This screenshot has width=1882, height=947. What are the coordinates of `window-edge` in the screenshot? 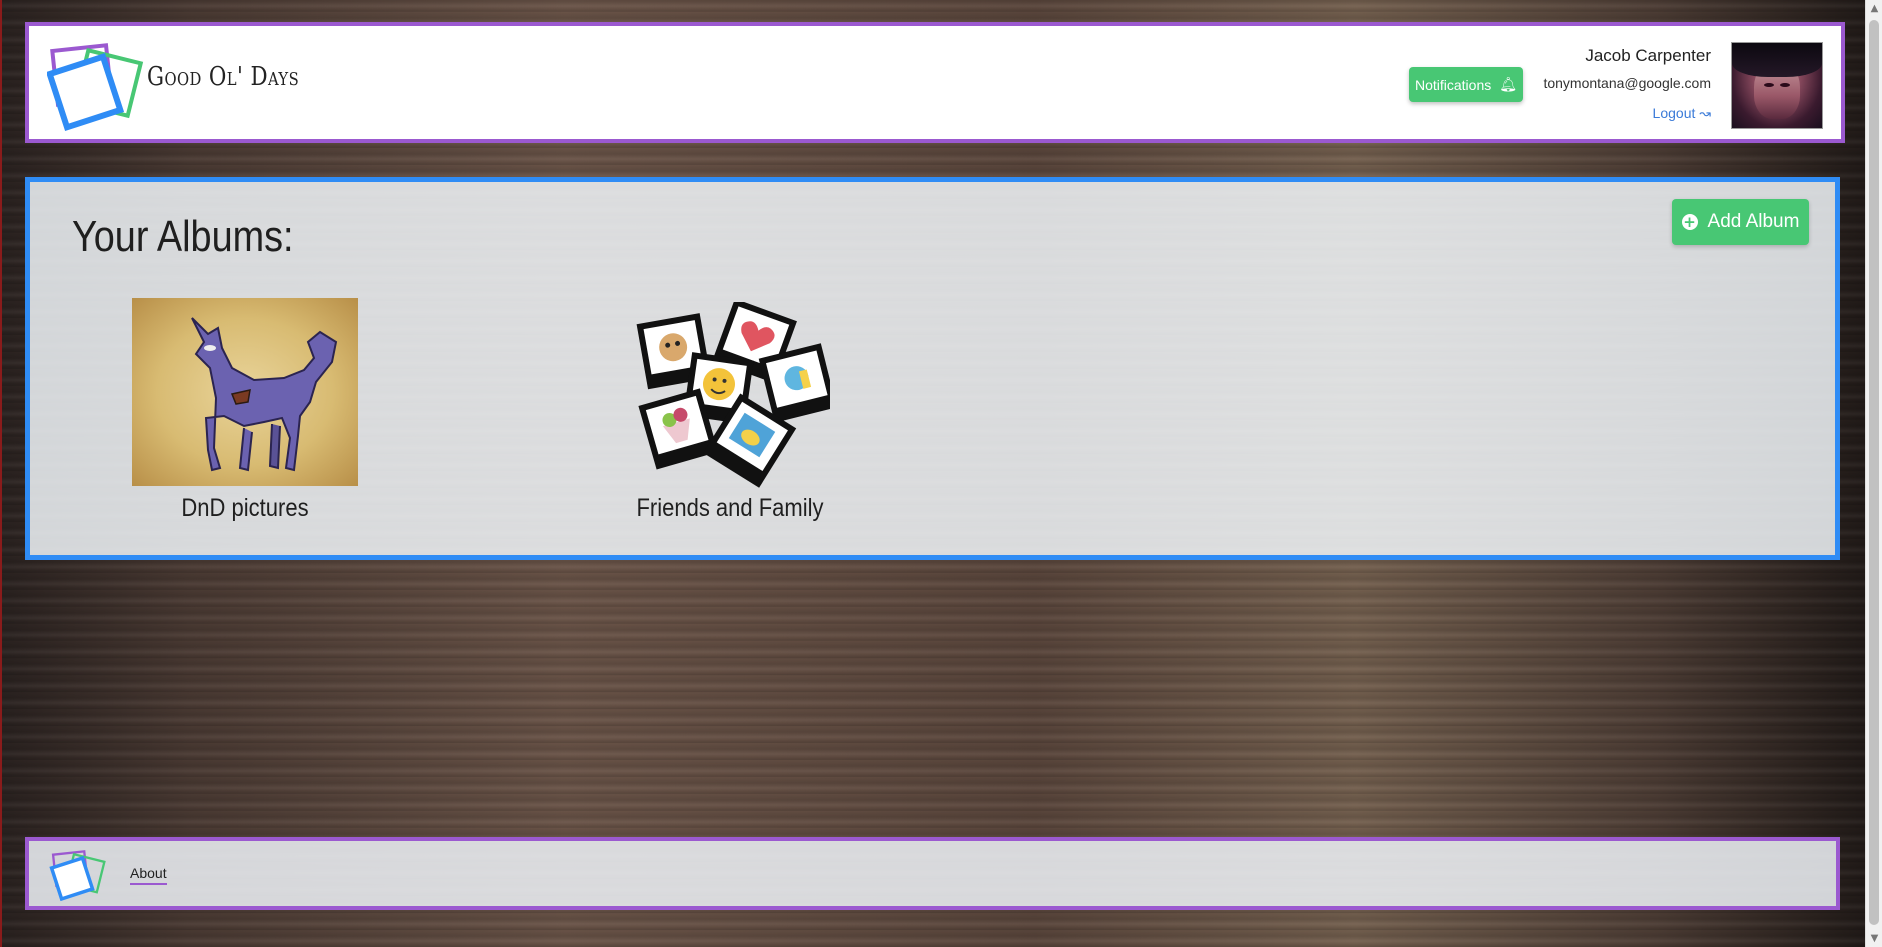 It's located at (1, 473).